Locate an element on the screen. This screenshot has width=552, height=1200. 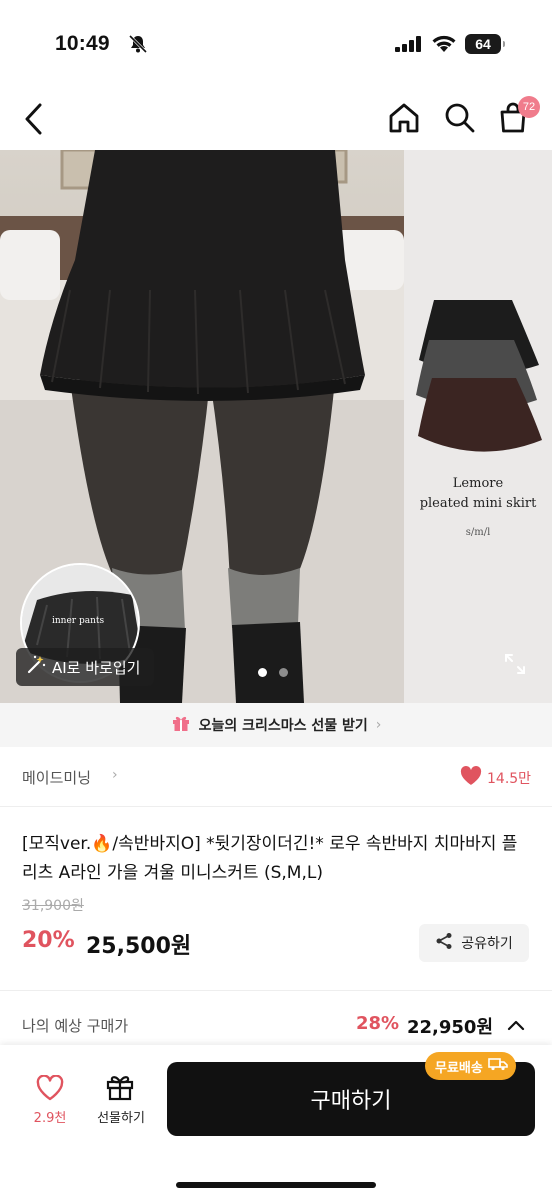
carousel-dot is located at coordinates (283, 672).